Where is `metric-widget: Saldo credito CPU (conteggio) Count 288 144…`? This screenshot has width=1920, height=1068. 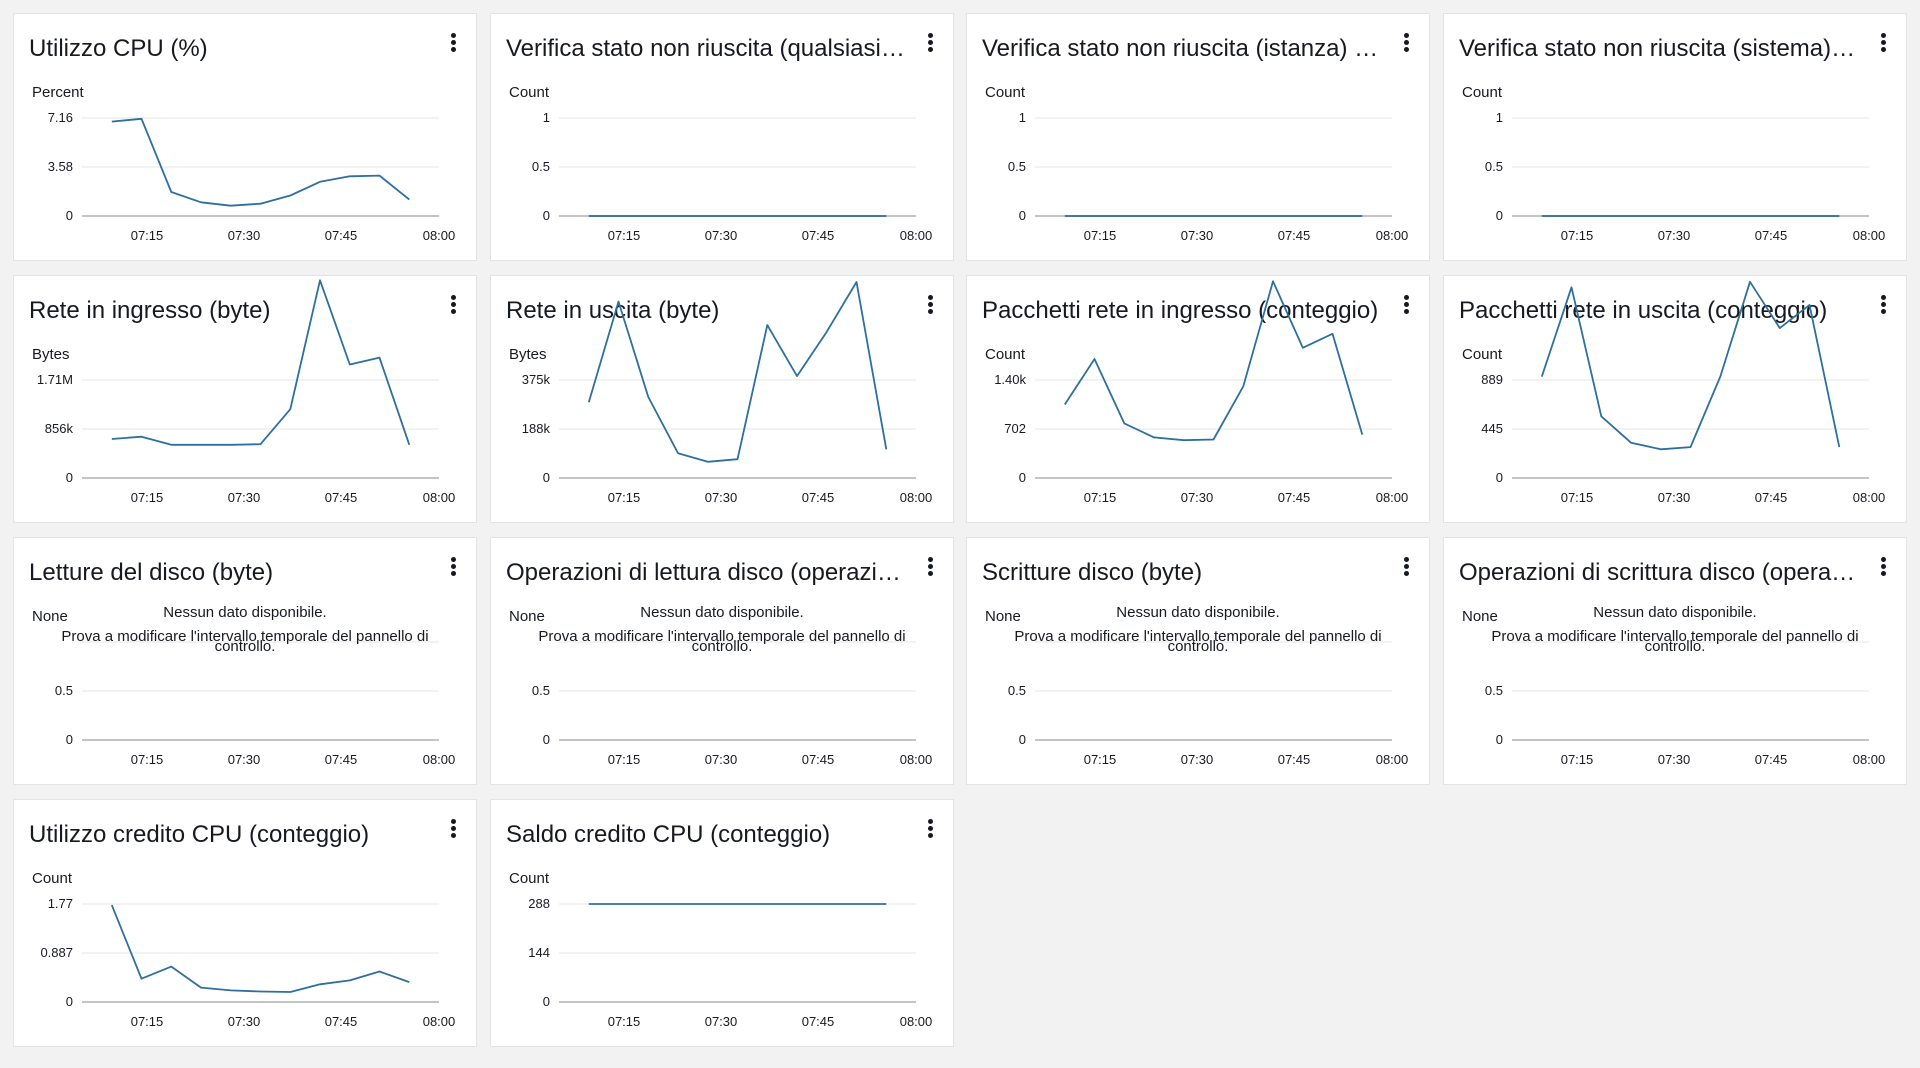
metric-widget: Saldo credito CPU (conteggio) Count 288 144… is located at coordinates (722, 923).